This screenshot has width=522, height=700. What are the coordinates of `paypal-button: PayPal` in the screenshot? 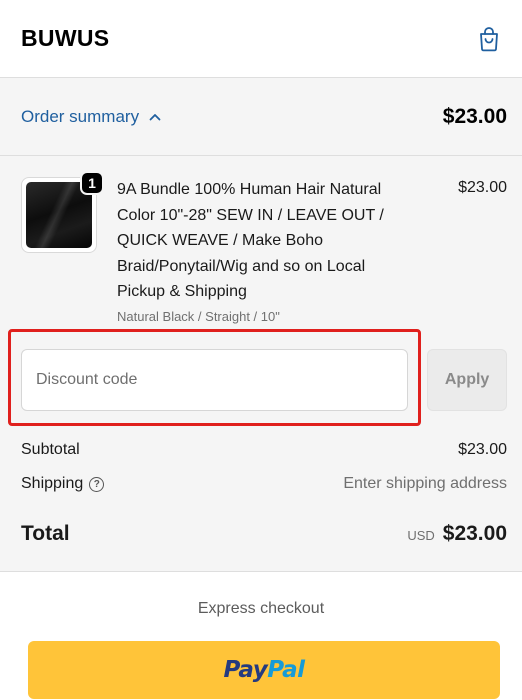 It's located at (264, 670).